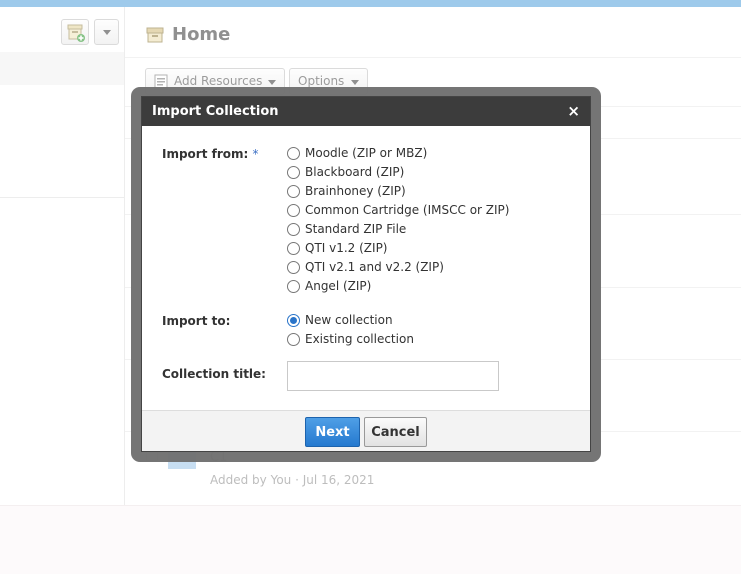  What do you see at coordinates (355, 172) in the screenshot?
I see `radio-label: Blackboard (ZIP)` at bounding box center [355, 172].